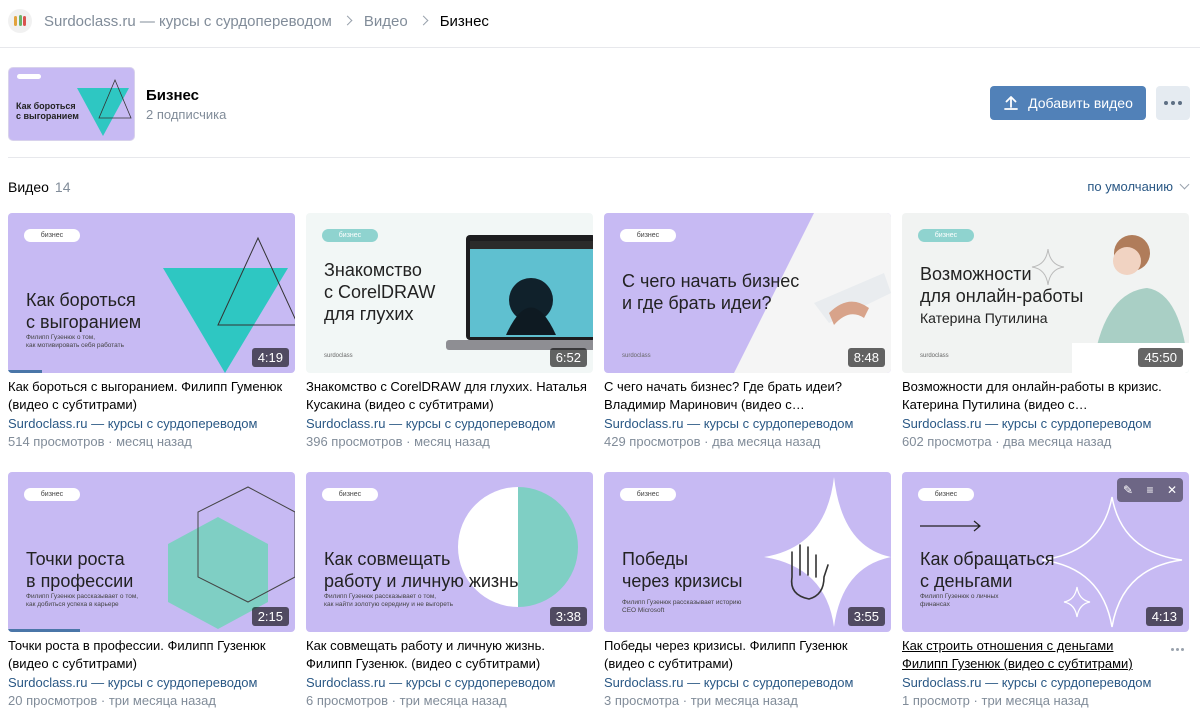  I want to click on sort-label: по умолчанию, so click(1130, 186).